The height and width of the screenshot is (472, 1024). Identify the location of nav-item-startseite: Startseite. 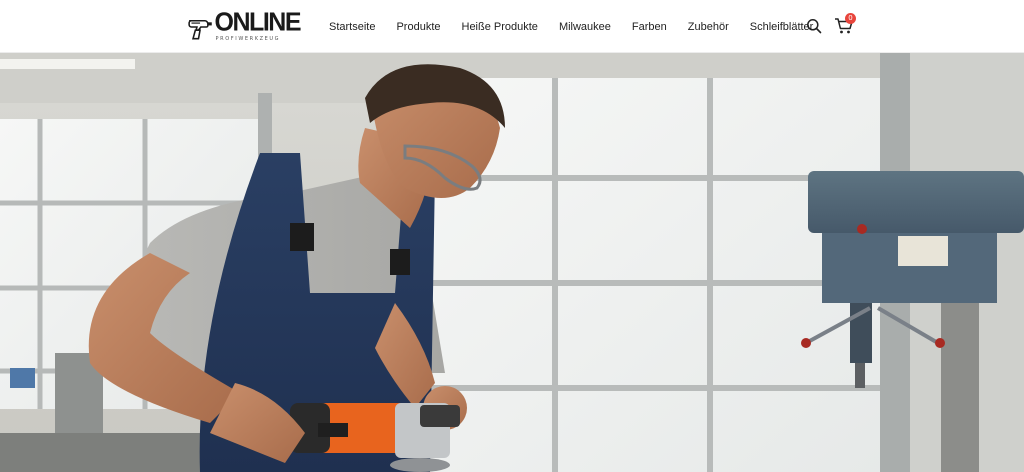
(352, 27).